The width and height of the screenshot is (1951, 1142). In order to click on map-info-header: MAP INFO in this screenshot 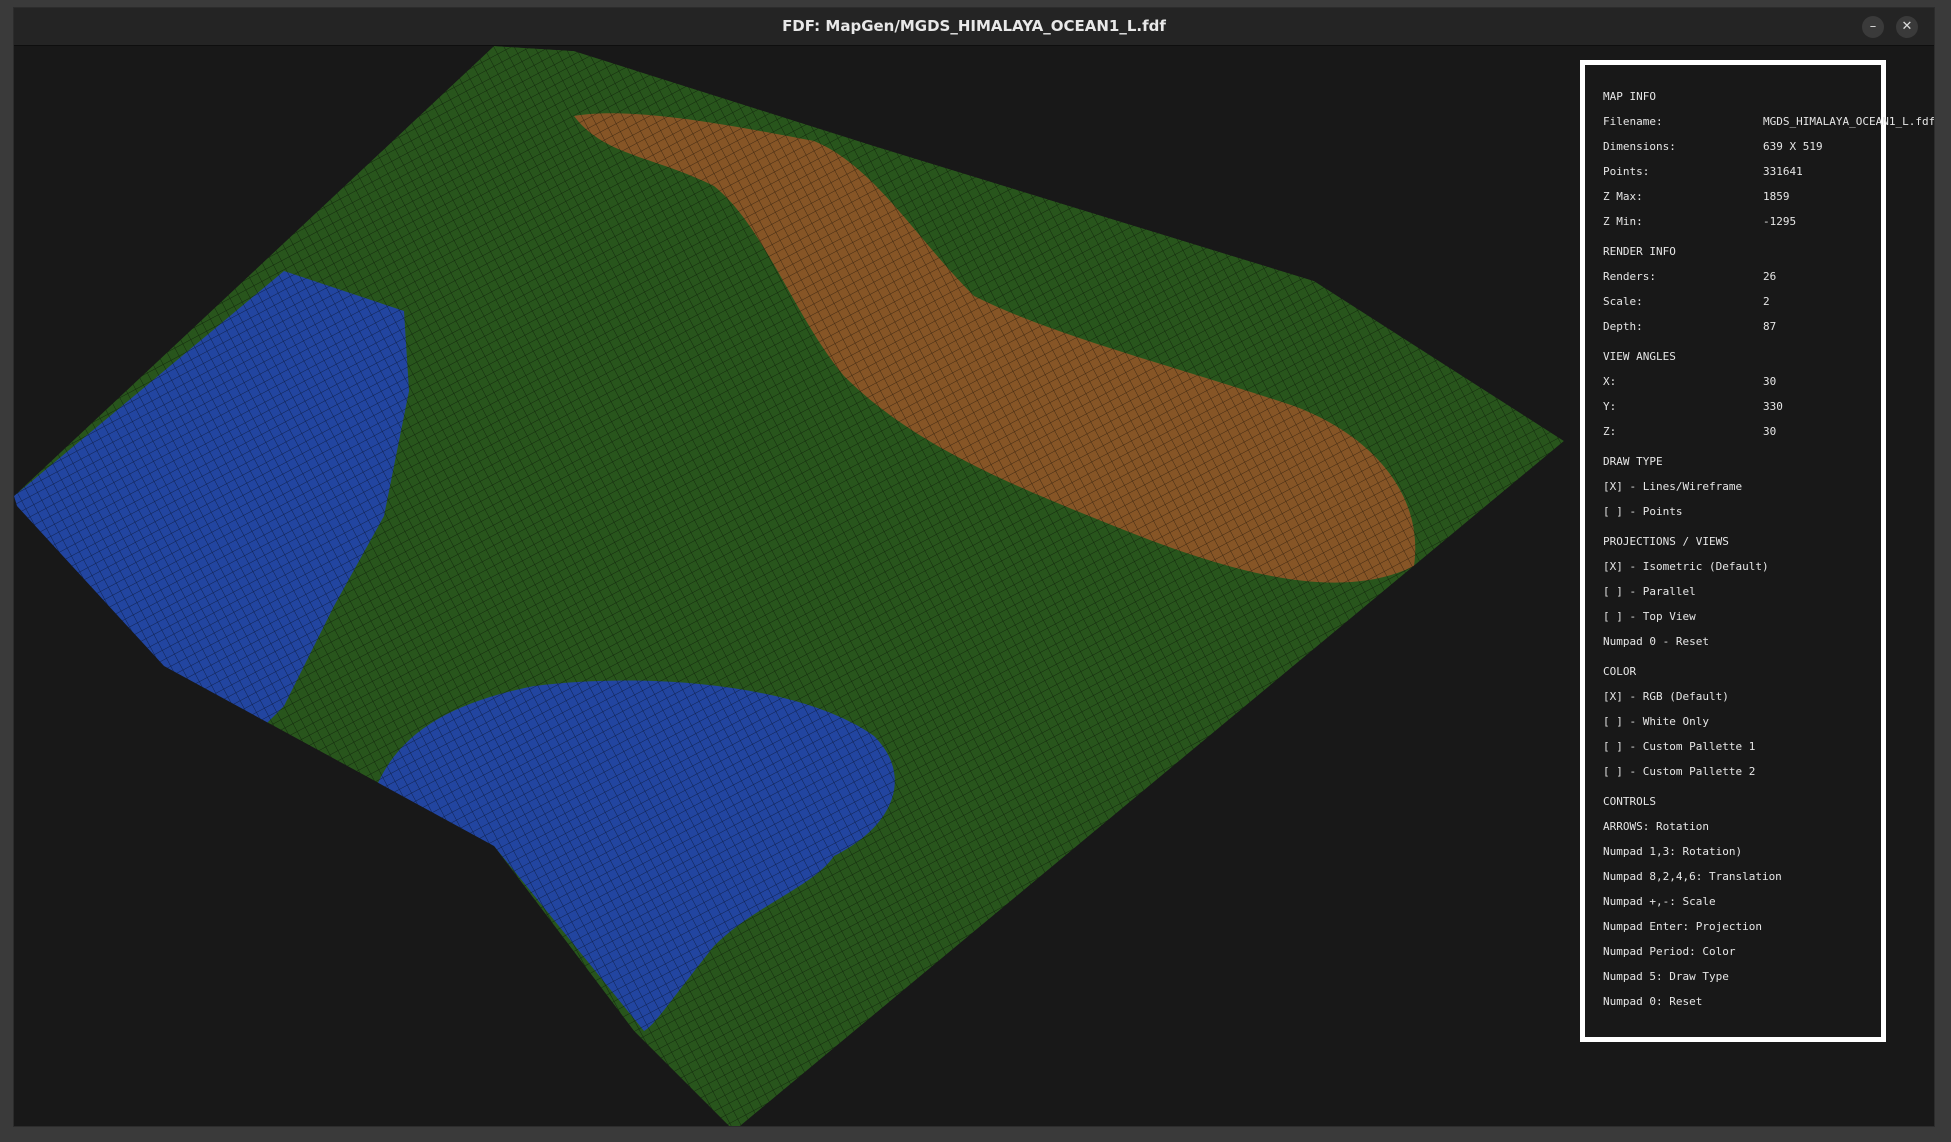, I will do `click(1629, 96)`.